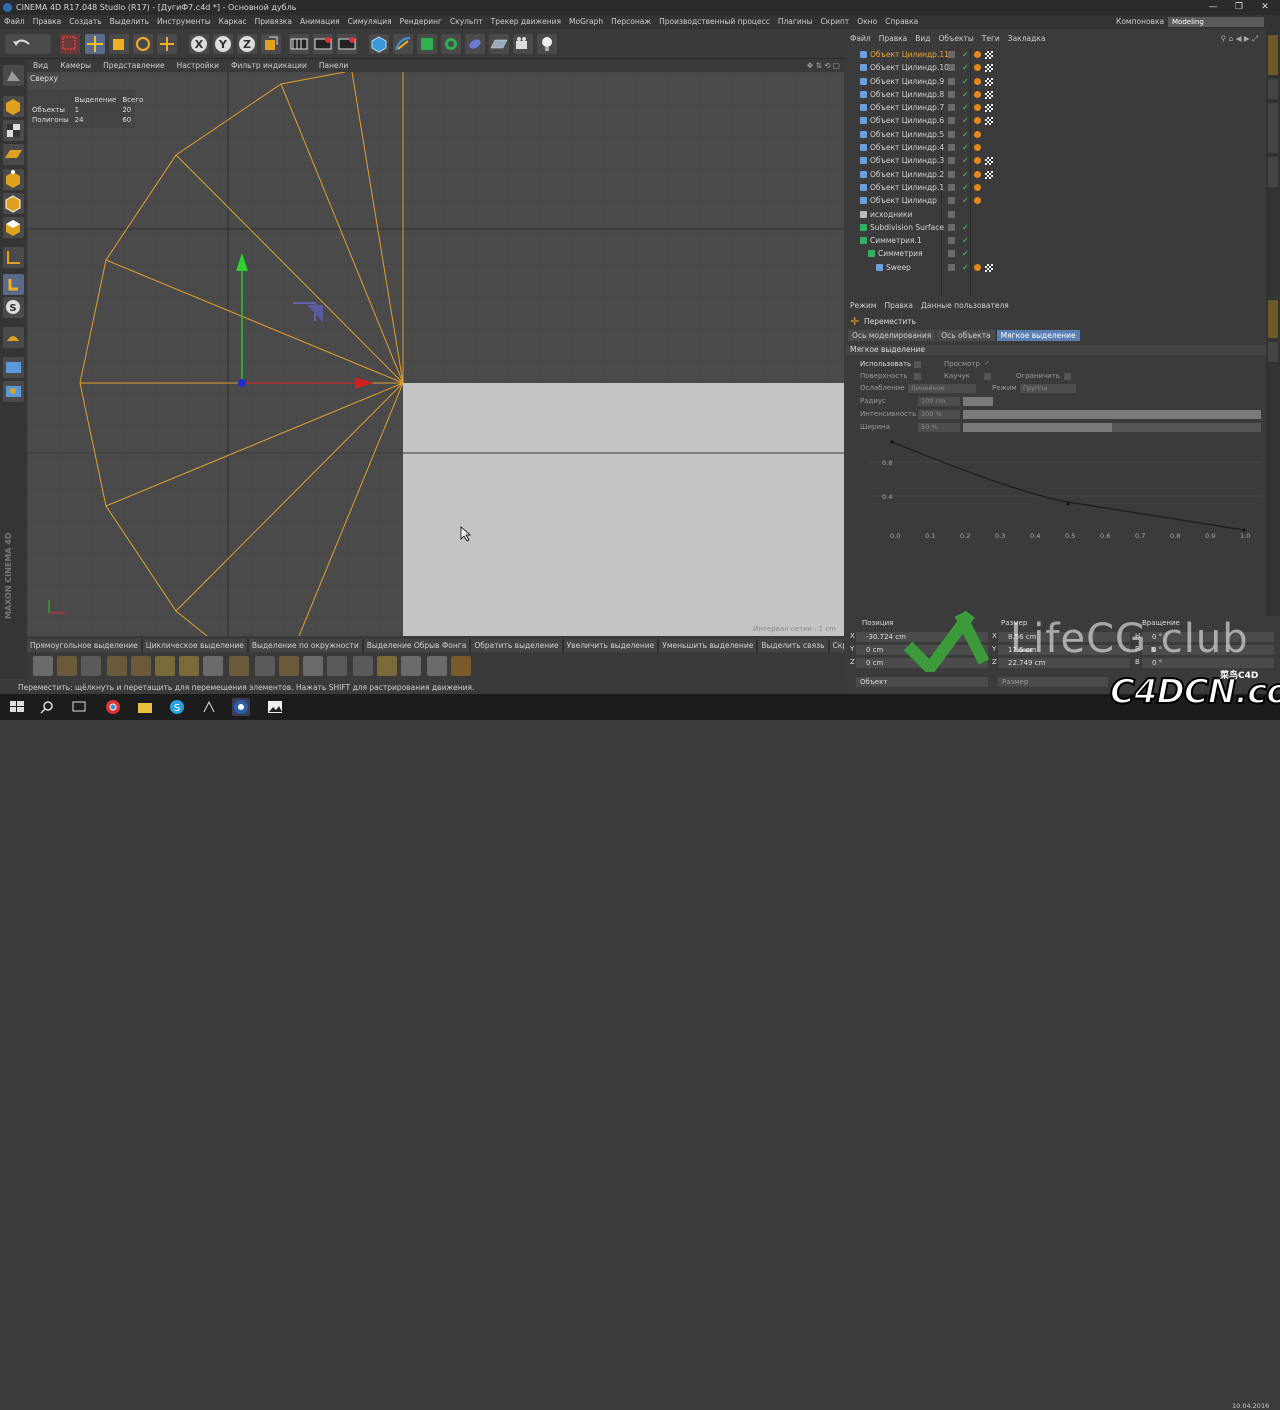 This screenshot has height=1410, width=1280. What do you see at coordinates (836, 645) in the screenshot?
I see `hide-selection-tab: Скрыть выделени` at bounding box center [836, 645].